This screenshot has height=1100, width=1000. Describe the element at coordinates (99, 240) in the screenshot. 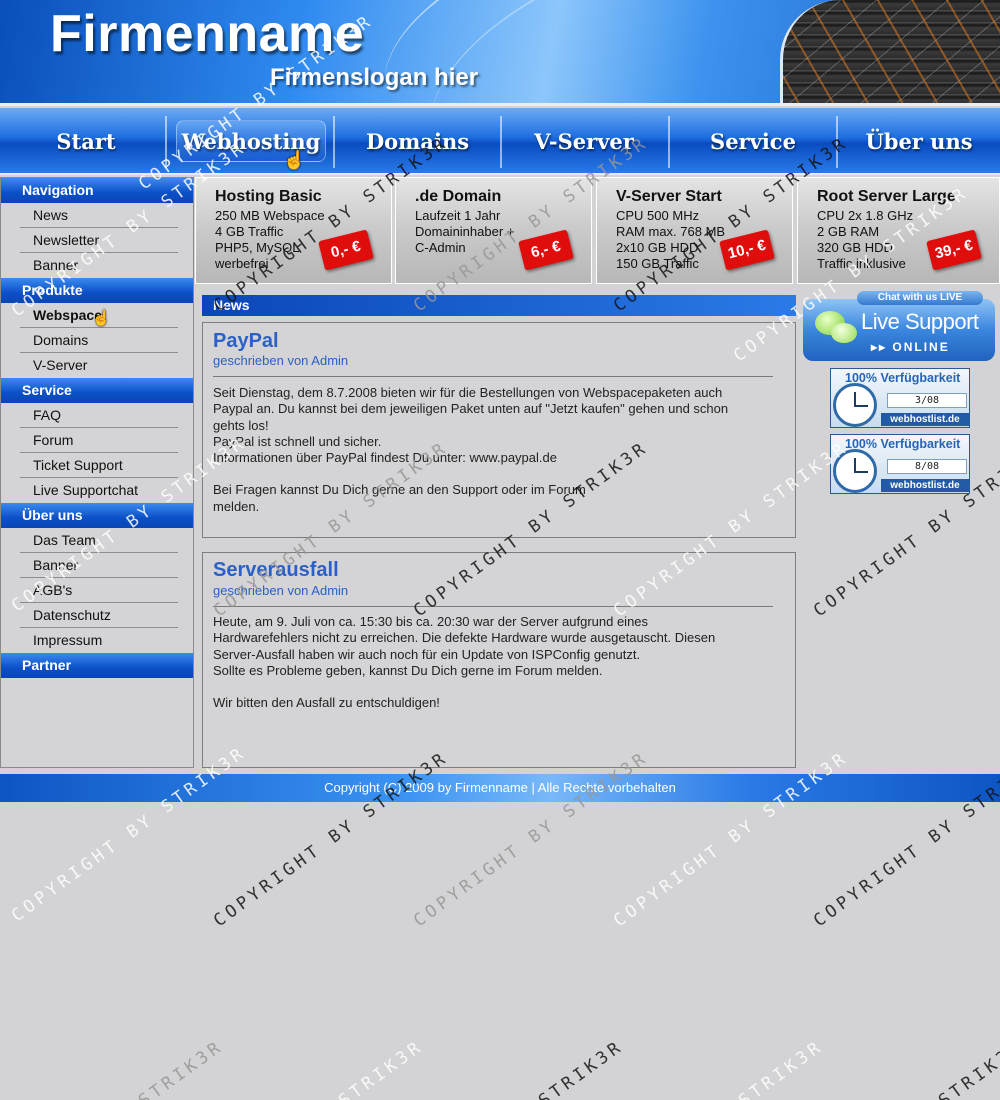

I see `sidebar-item-newsletter: Newsletter` at that location.